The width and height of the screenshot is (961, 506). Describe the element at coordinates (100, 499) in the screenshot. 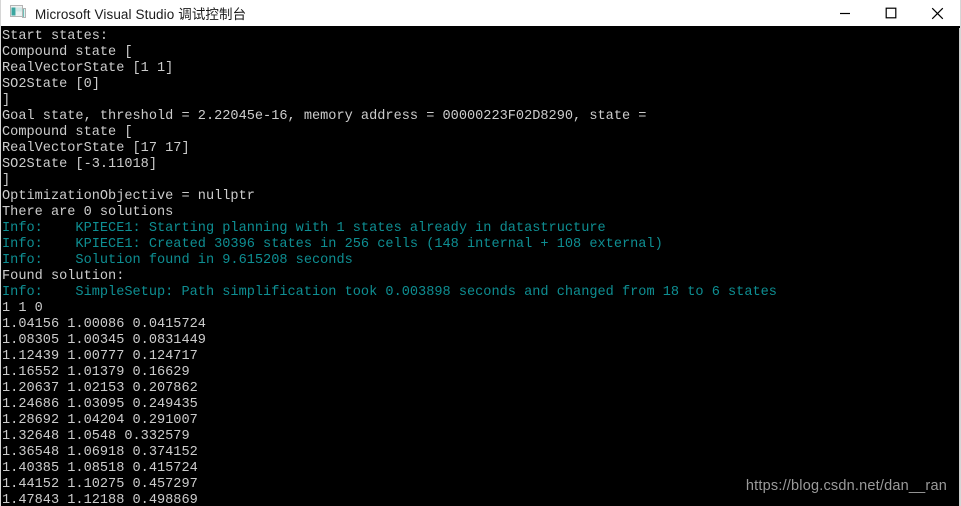

I see `console-line: 1.47843 1.12188 0.498869` at that location.